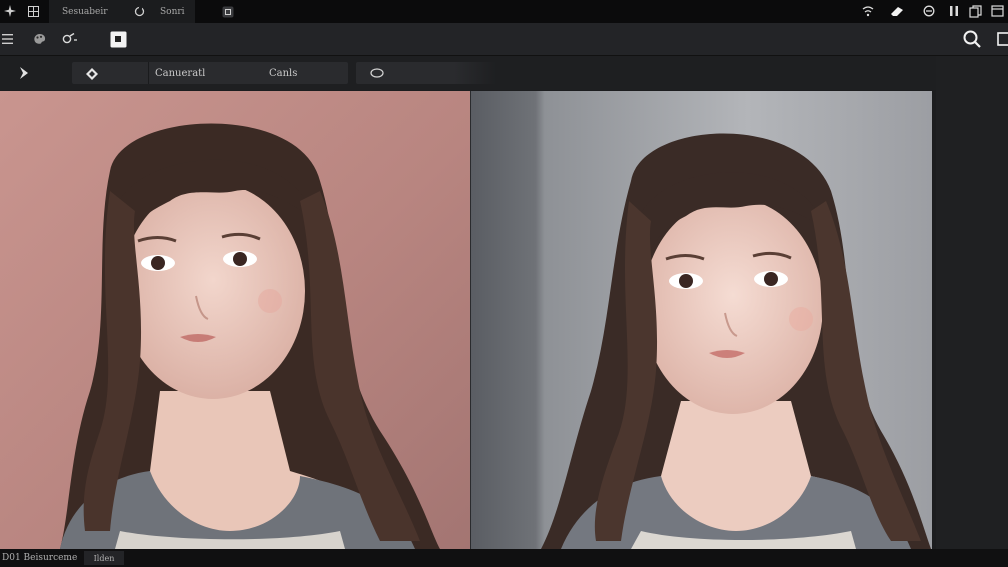 The image size is (1008, 567). I want to click on tab-sesuabeir: Sesuabeir, so click(85, 11).